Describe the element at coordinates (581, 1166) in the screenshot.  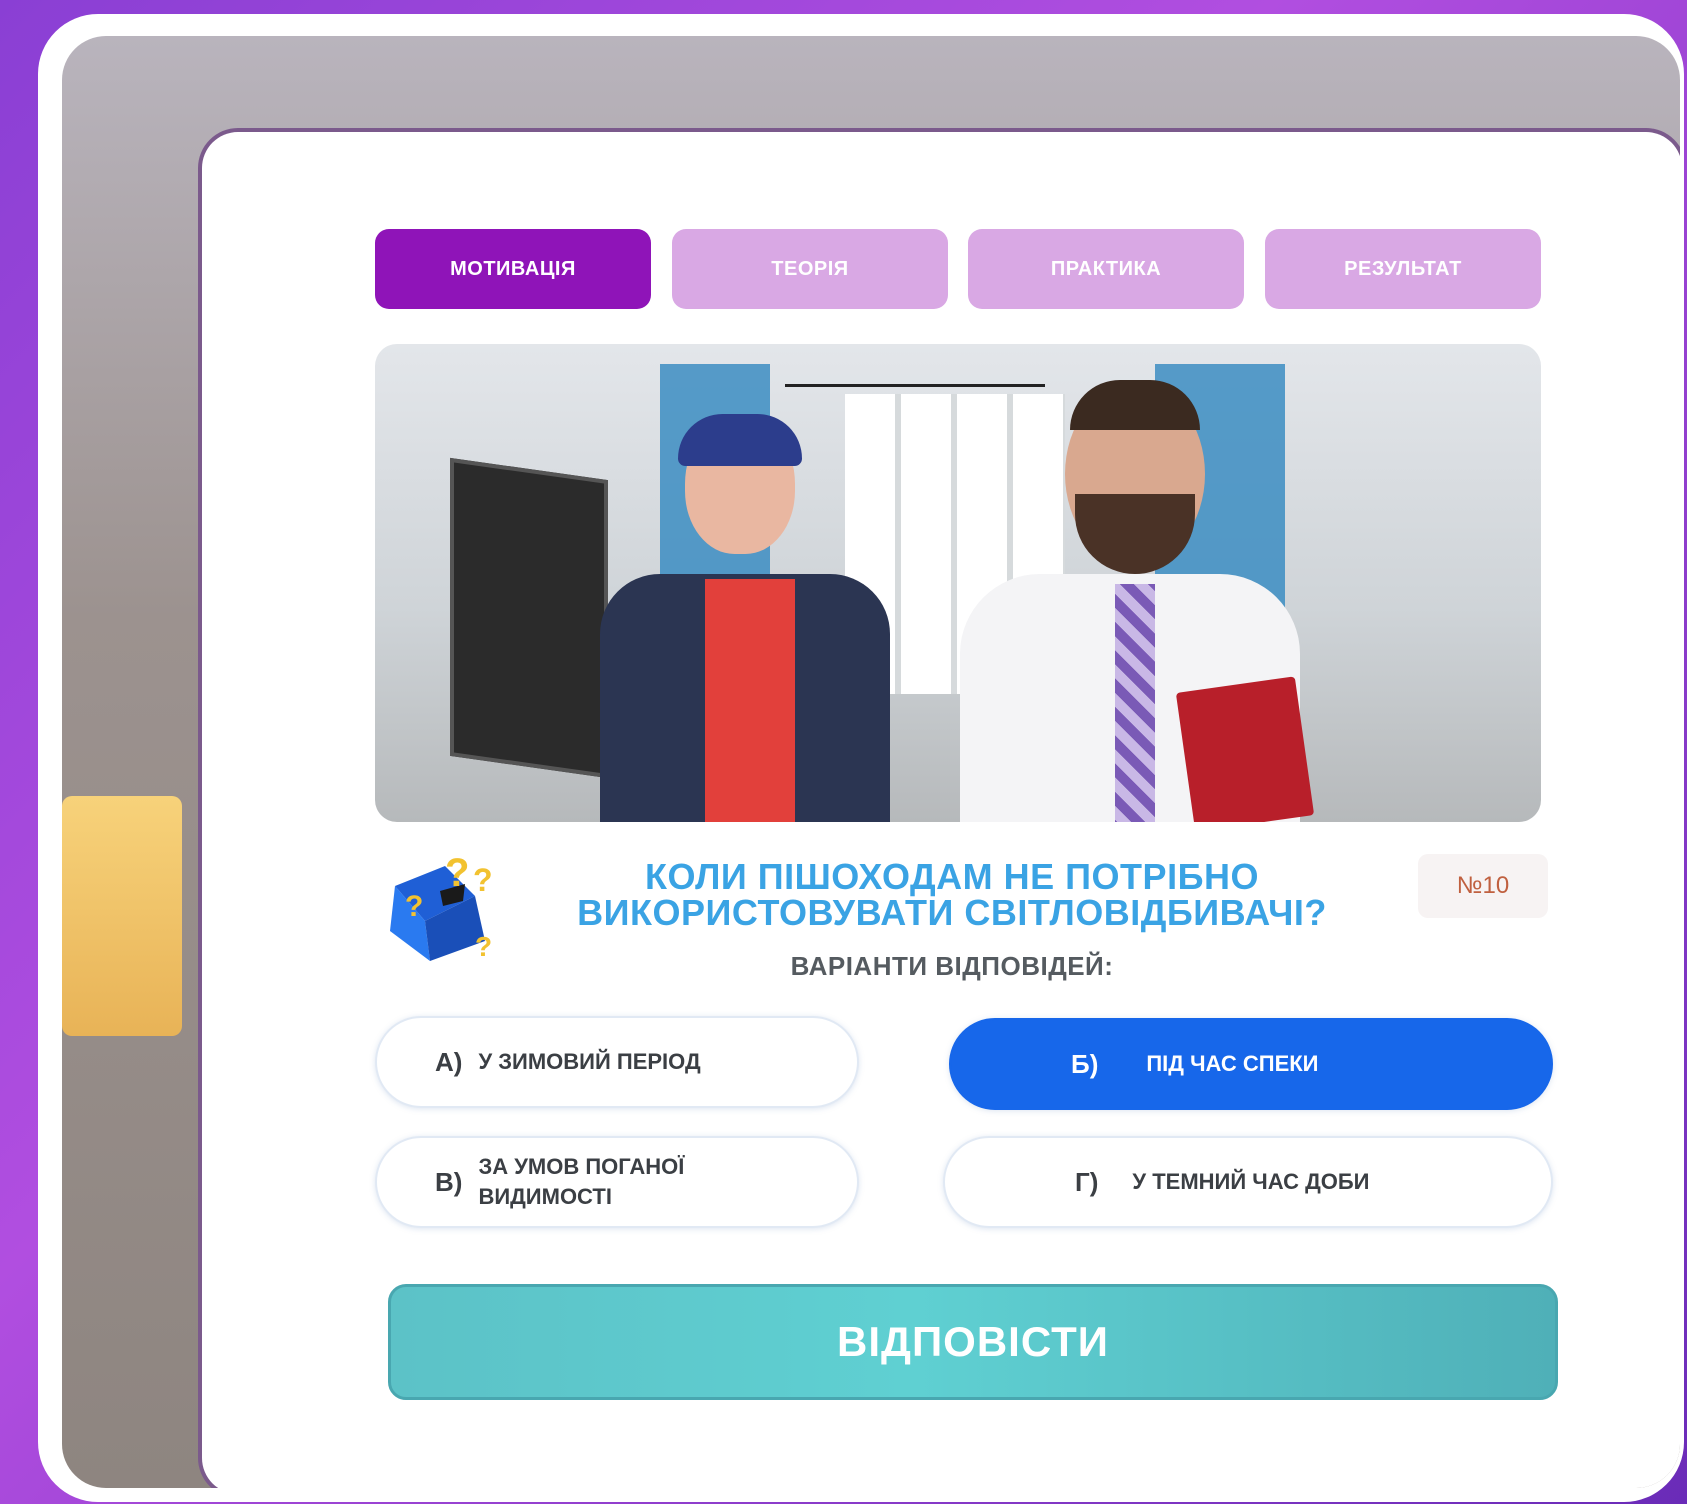
I see `option-text-line-1: ЗА УМОВ ПОГАНОЇ` at that location.